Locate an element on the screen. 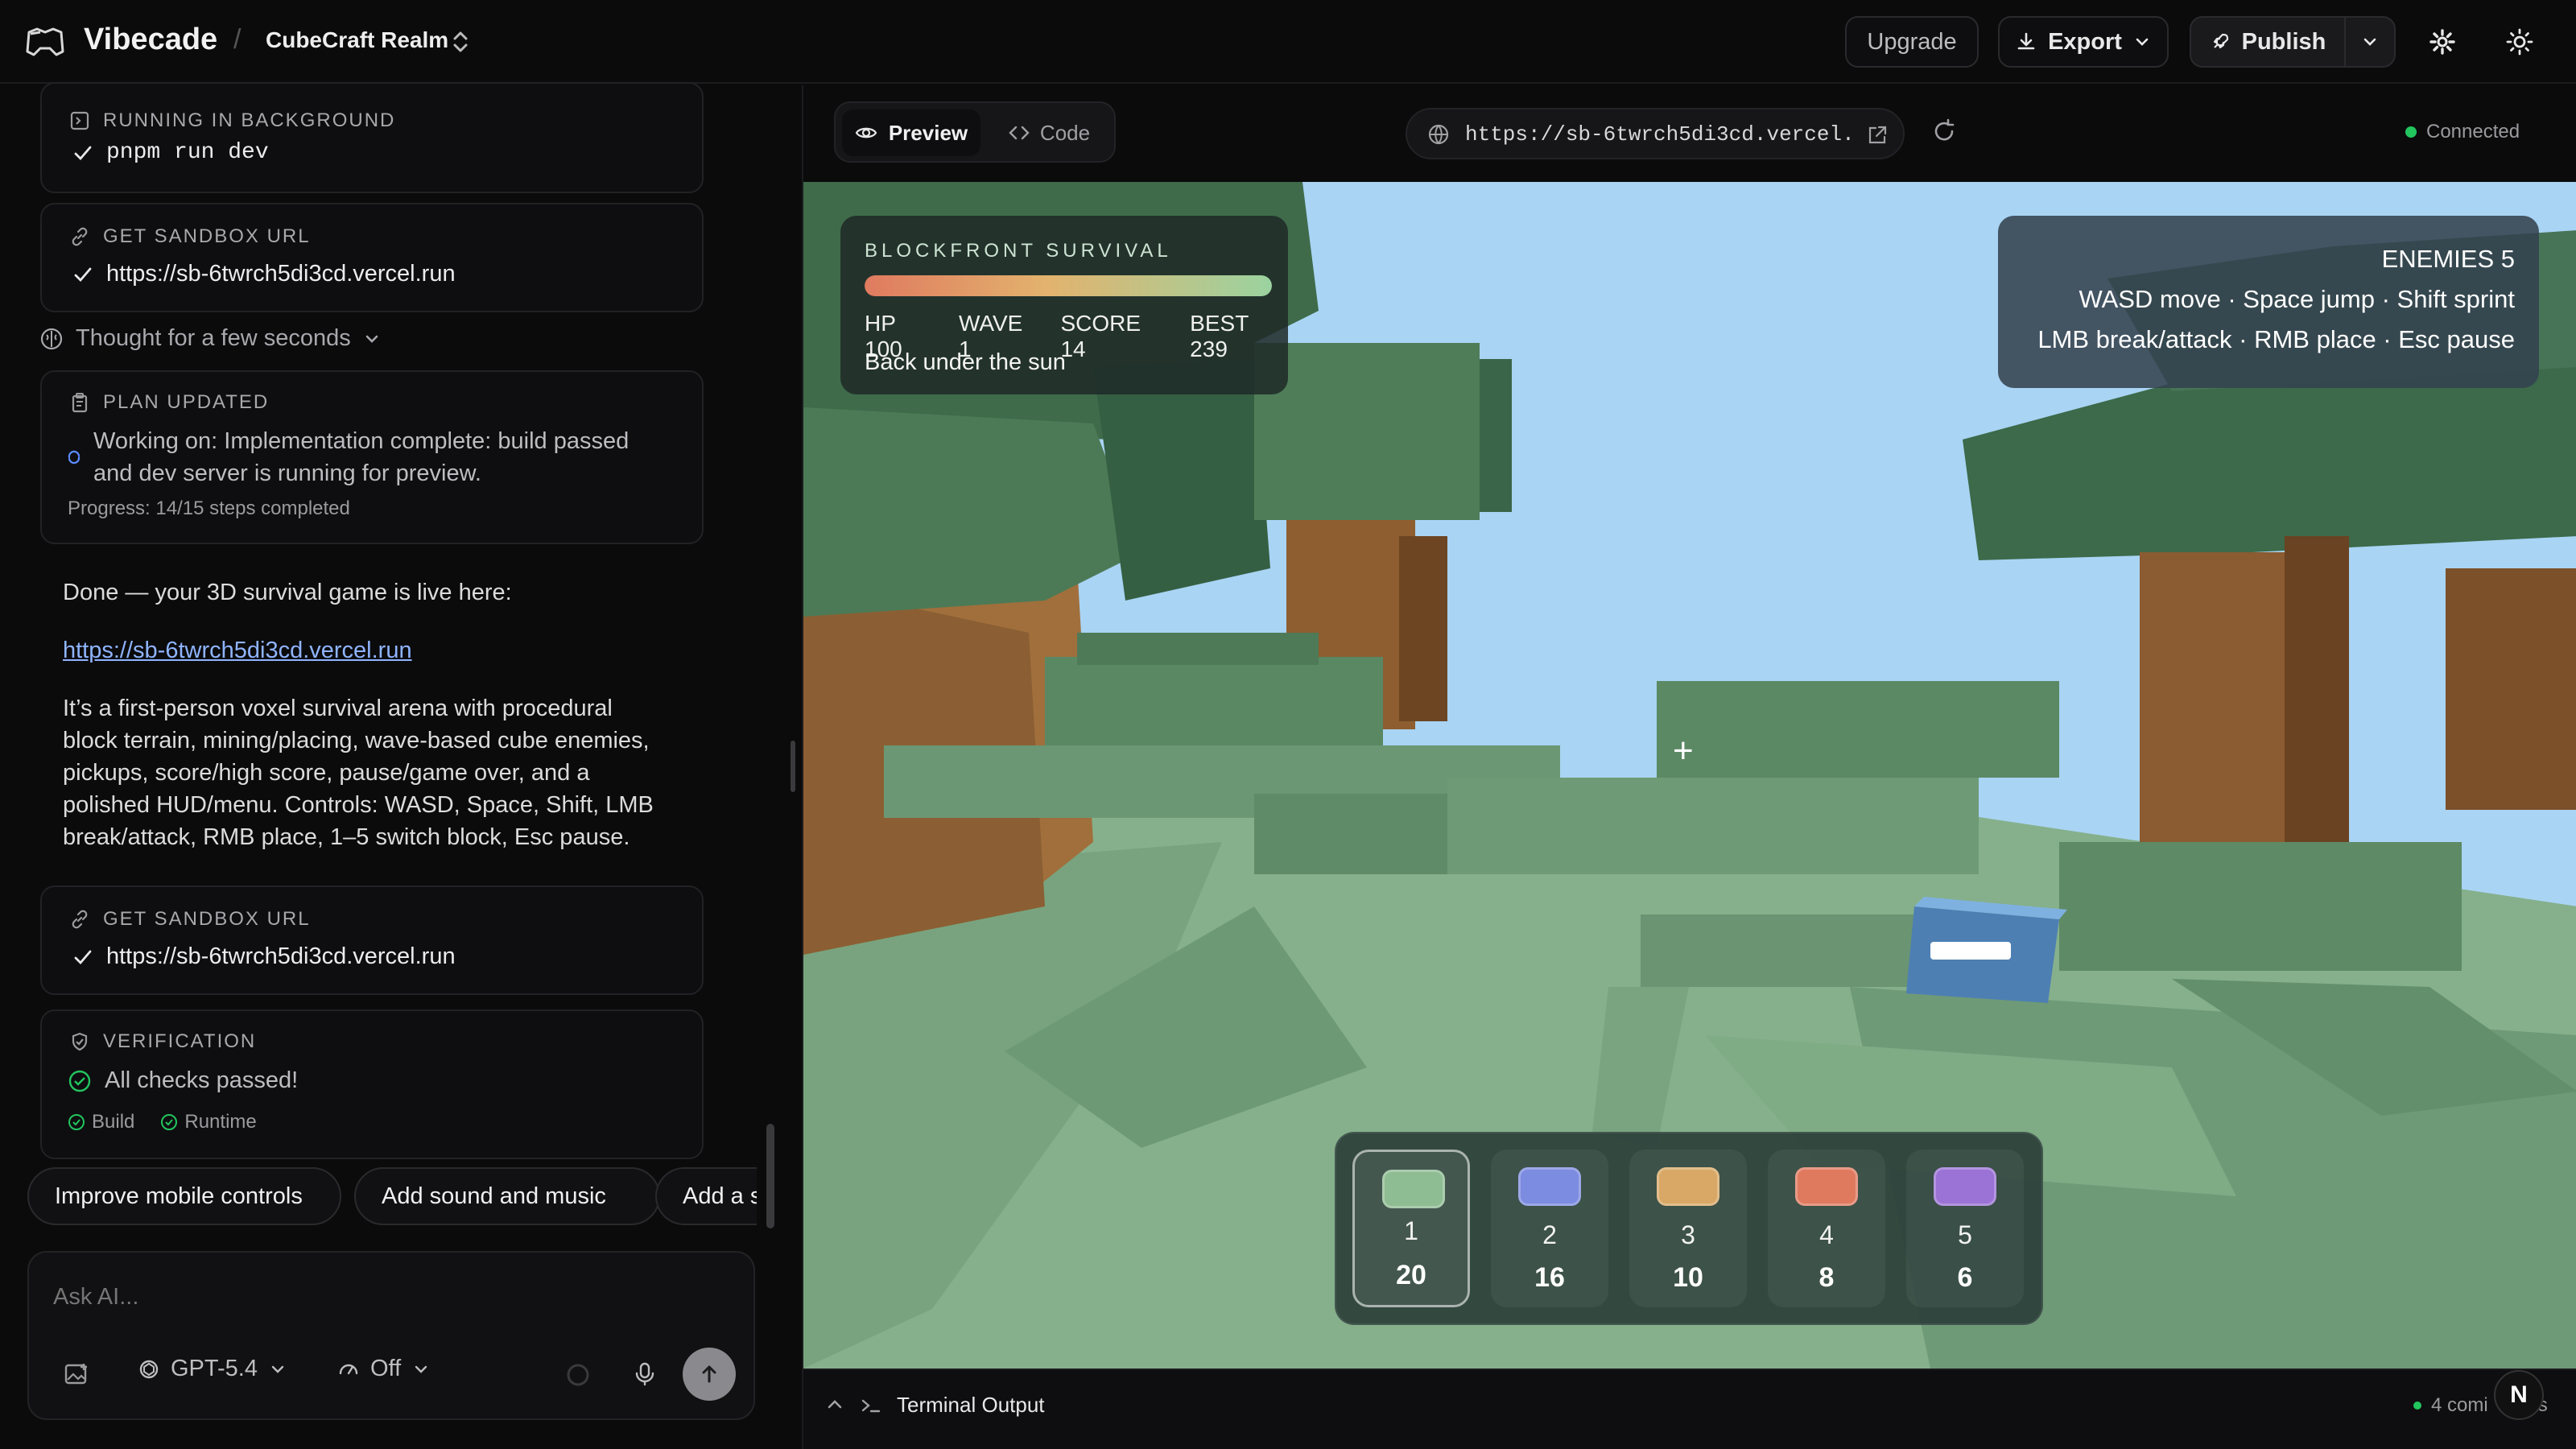 This screenshot has height=1449, width=2576. slot-count: 10 is located at coordinates (1688, 1277).